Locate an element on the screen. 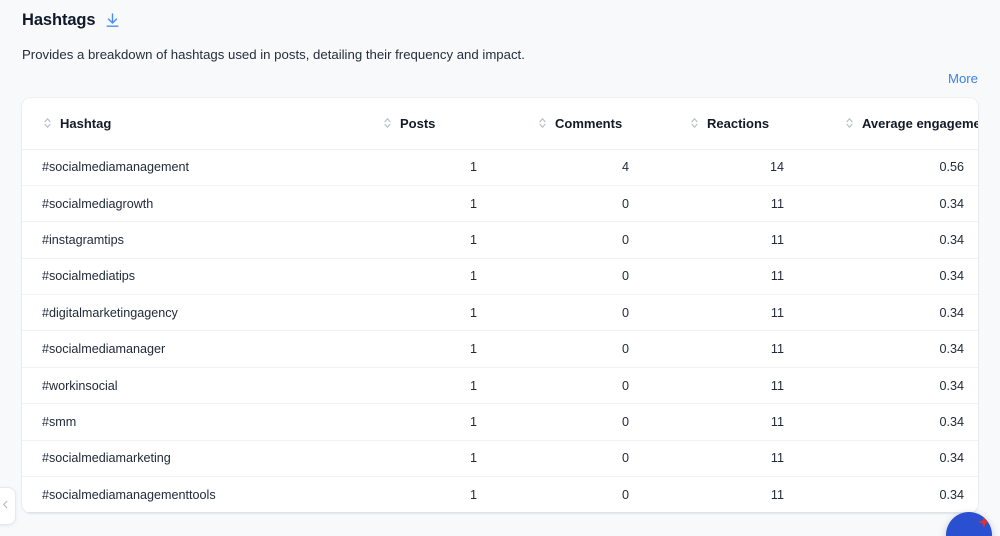  table-row: #socialmediagrowth 1 0 11 0.34 is located at coordinates (500, 204).